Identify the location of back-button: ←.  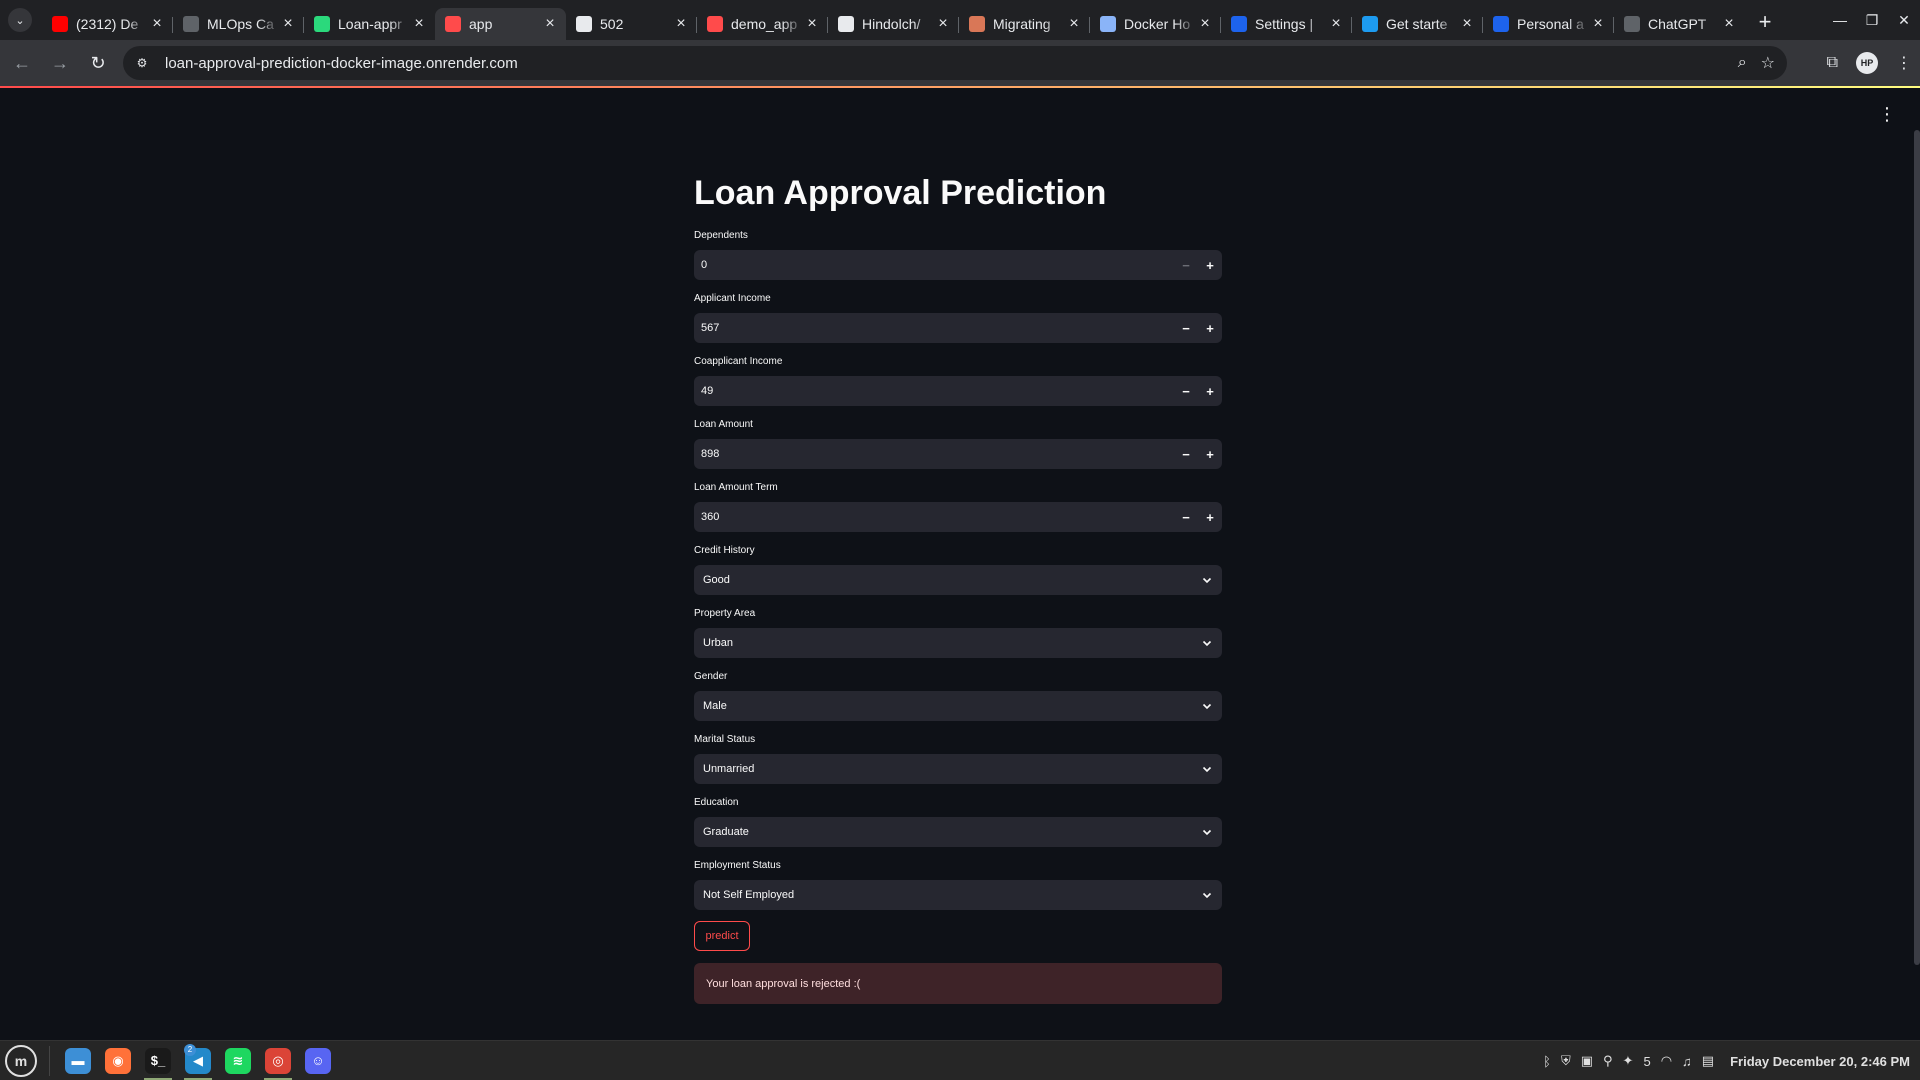
(22, 63).